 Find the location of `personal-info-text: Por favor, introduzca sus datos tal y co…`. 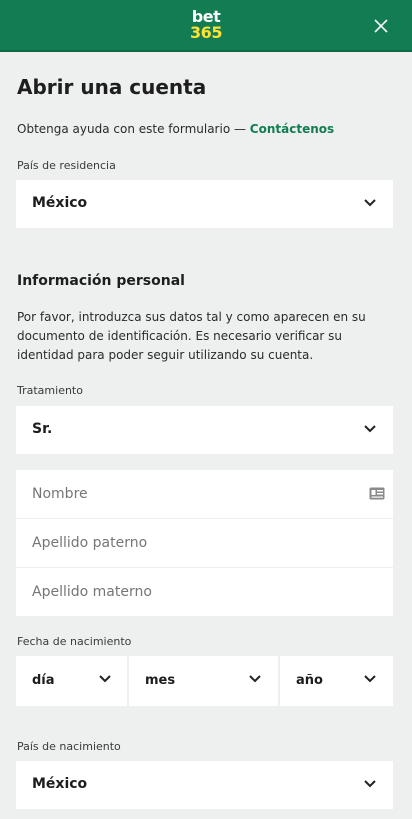

personal-info-text: Por favor, introduzca sus datos tal y co… is located at coordinates (191, 336).